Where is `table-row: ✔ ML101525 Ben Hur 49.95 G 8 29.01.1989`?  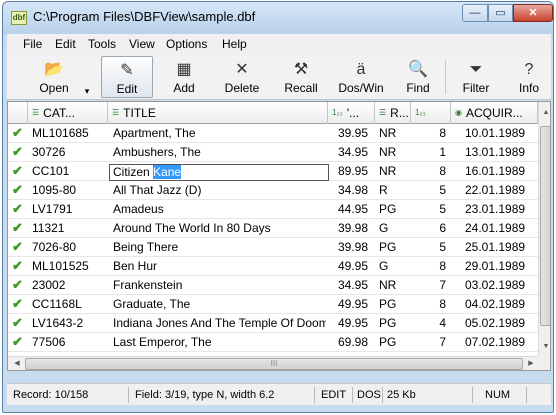
table-row: ✔ ML101525 Ben Hur 49.95 G 8 29.01.1989 is located at coordinates (273, 266).